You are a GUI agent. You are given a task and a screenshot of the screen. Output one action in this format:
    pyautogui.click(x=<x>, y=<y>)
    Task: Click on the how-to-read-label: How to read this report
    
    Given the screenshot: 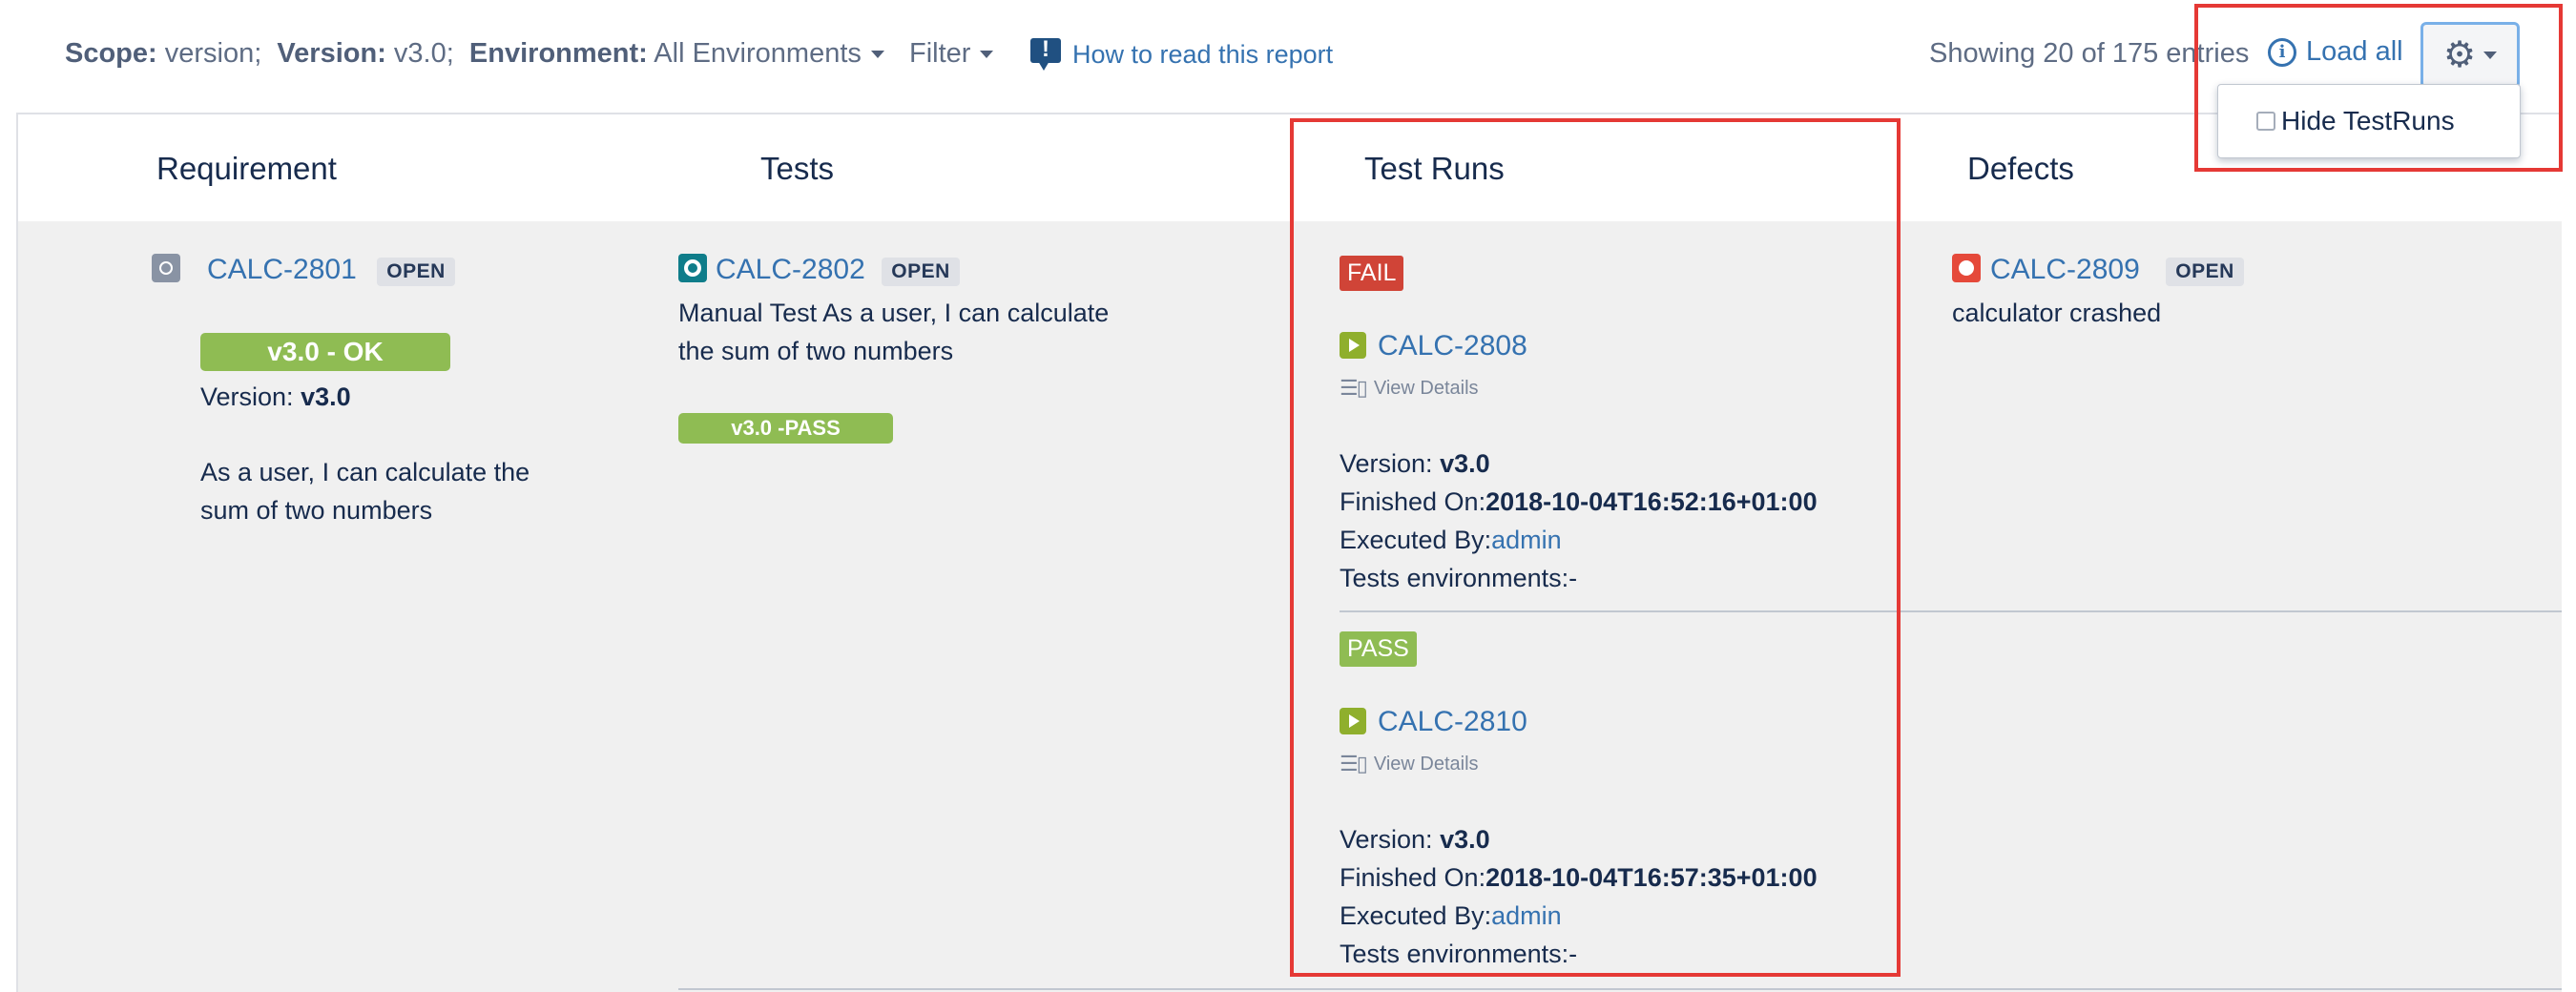 What is the action you would take?
    pyautogui.click(x=1203, y=54)
    